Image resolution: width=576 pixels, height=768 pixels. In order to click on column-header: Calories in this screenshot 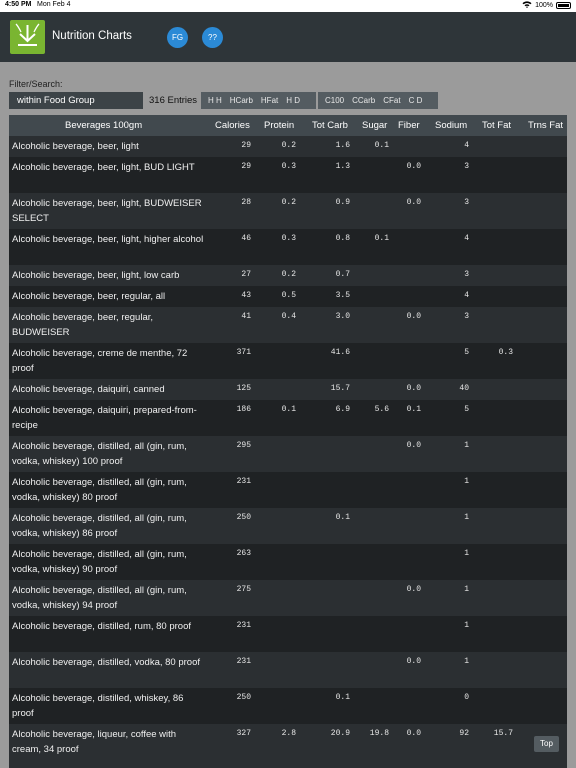, I will do `click(232, 125)`.